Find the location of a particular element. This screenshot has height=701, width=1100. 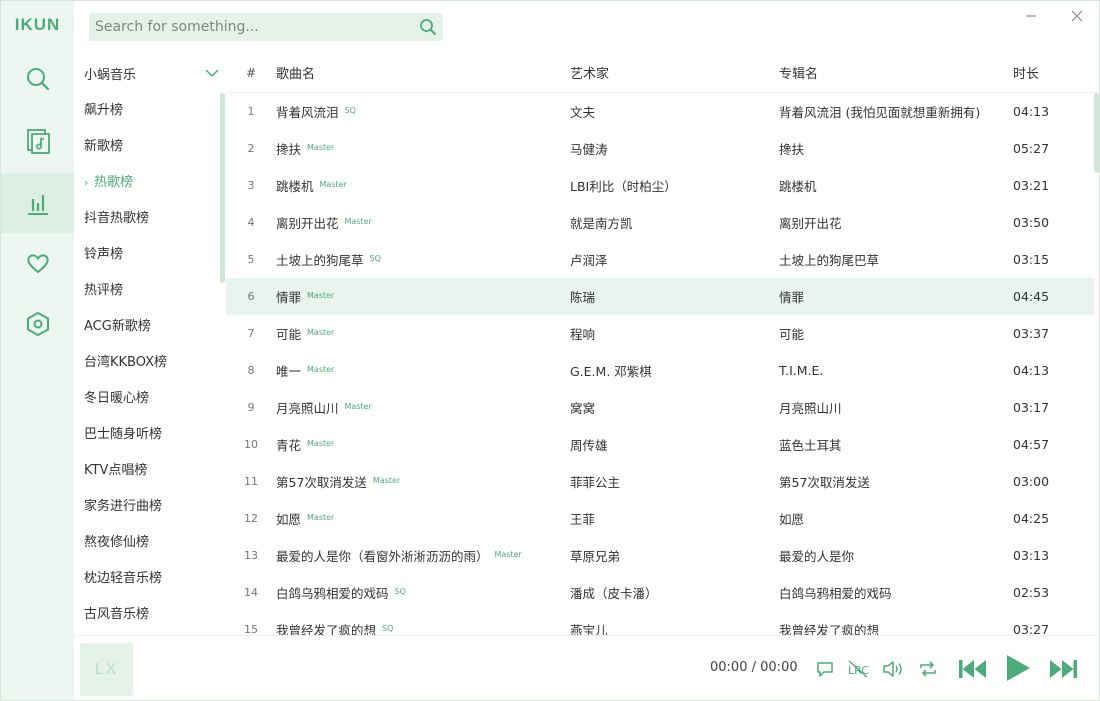

table-row: 8唯一MasterG.E.M. 邓紫棋T.I.M.E.04:13 is located at coordinates (660, 370).